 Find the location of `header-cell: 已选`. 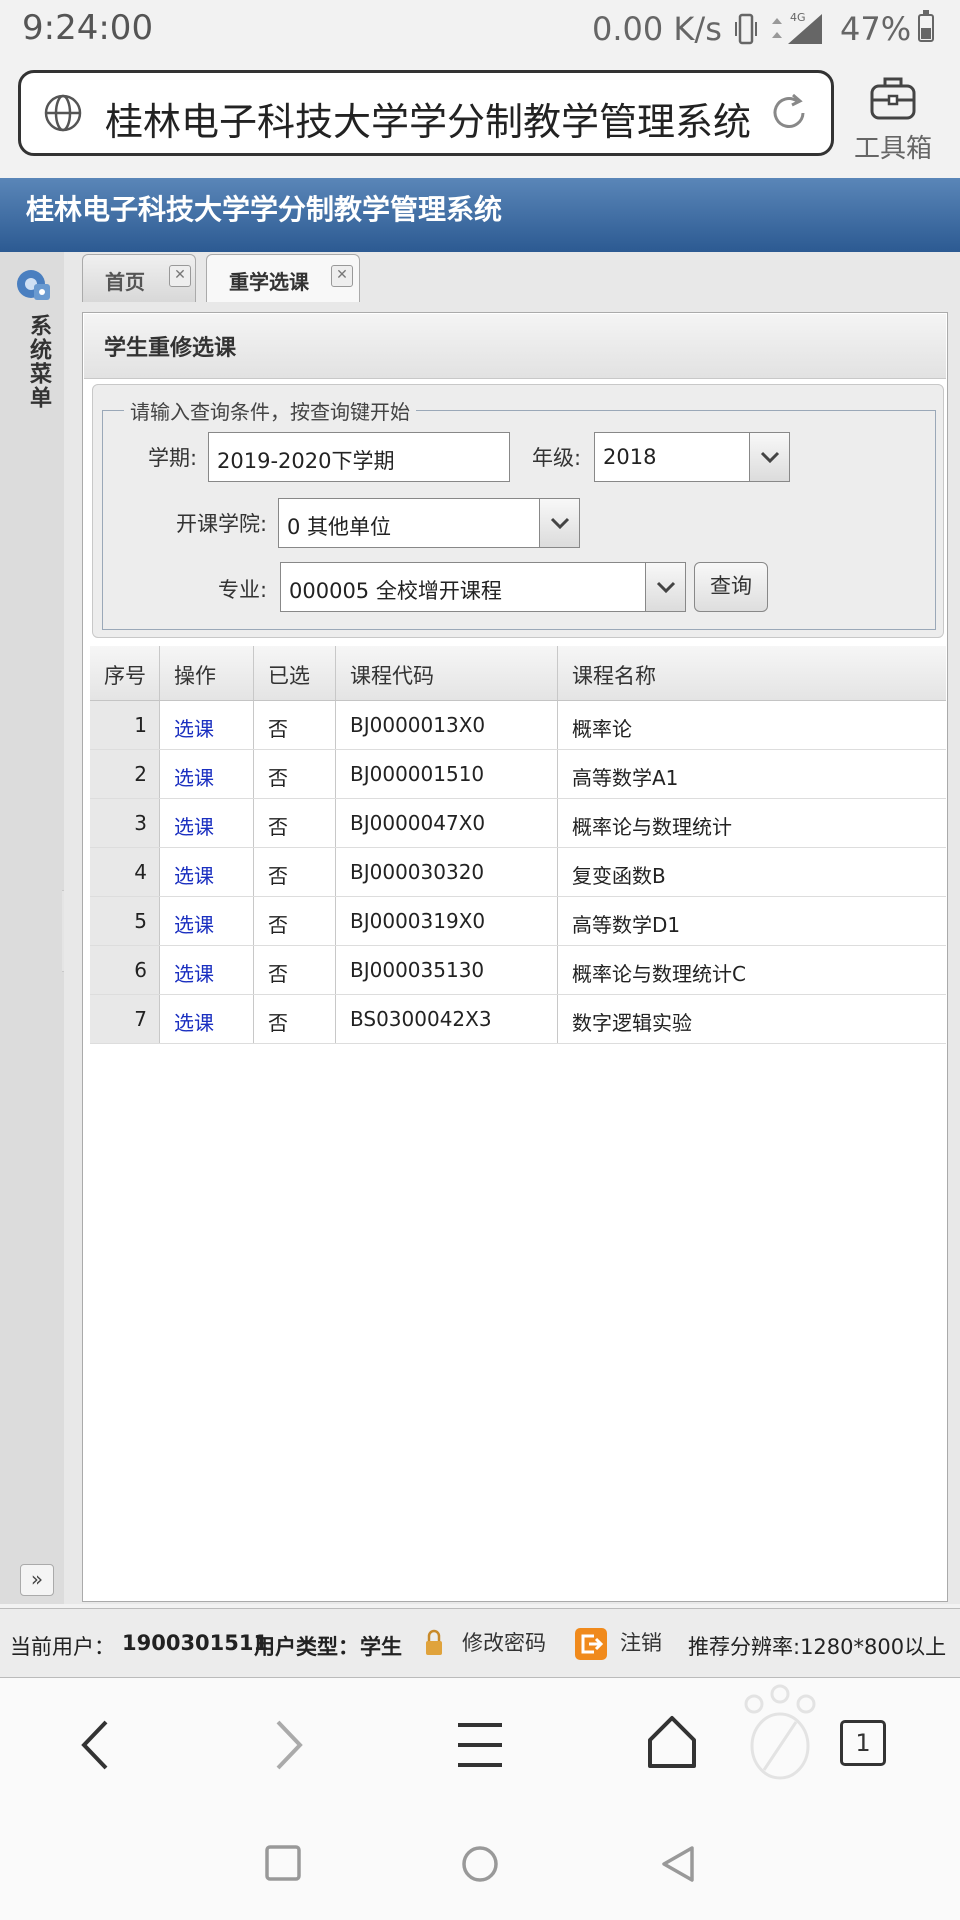

header-cell: 已选 is located at coordinates (295, 673).